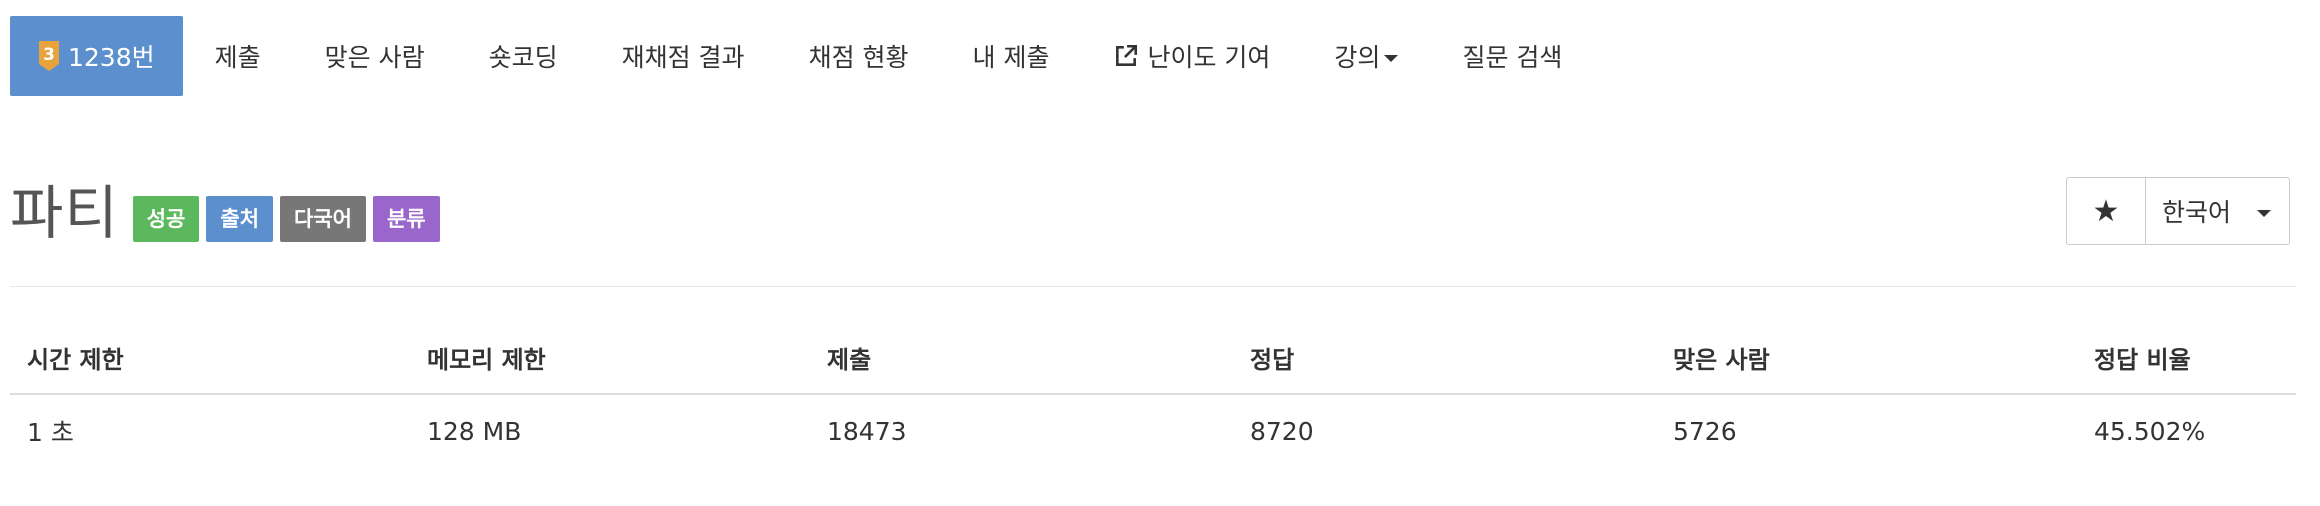 The height and width of the screenshot is (506, 2320). I want to click on problem-number: 1238번, so click(111, 57).